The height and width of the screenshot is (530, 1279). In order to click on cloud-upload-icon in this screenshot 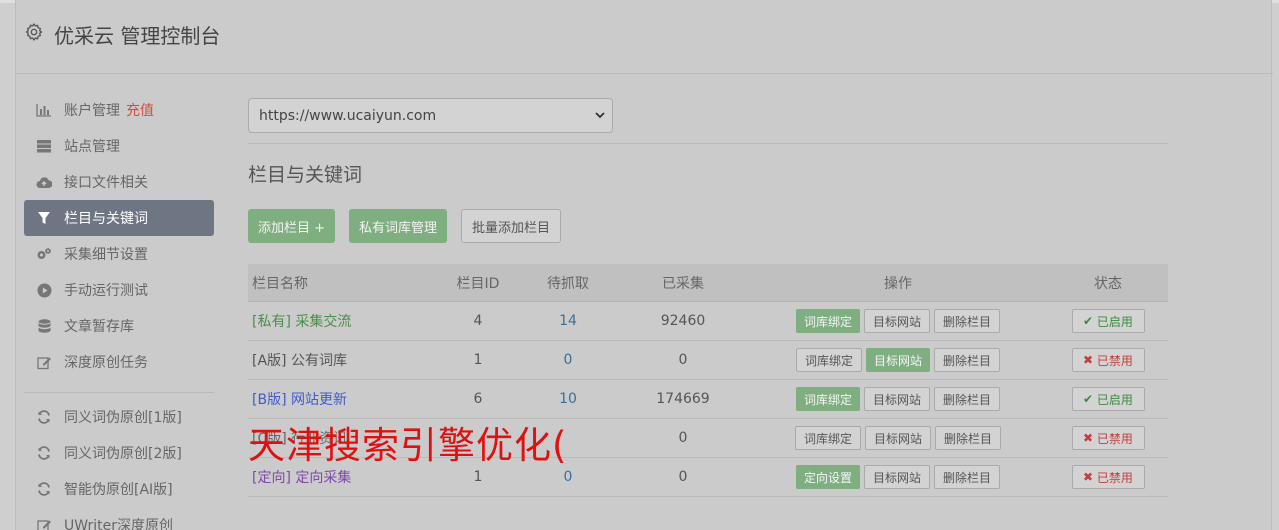, I will do `click(44, 182)`.